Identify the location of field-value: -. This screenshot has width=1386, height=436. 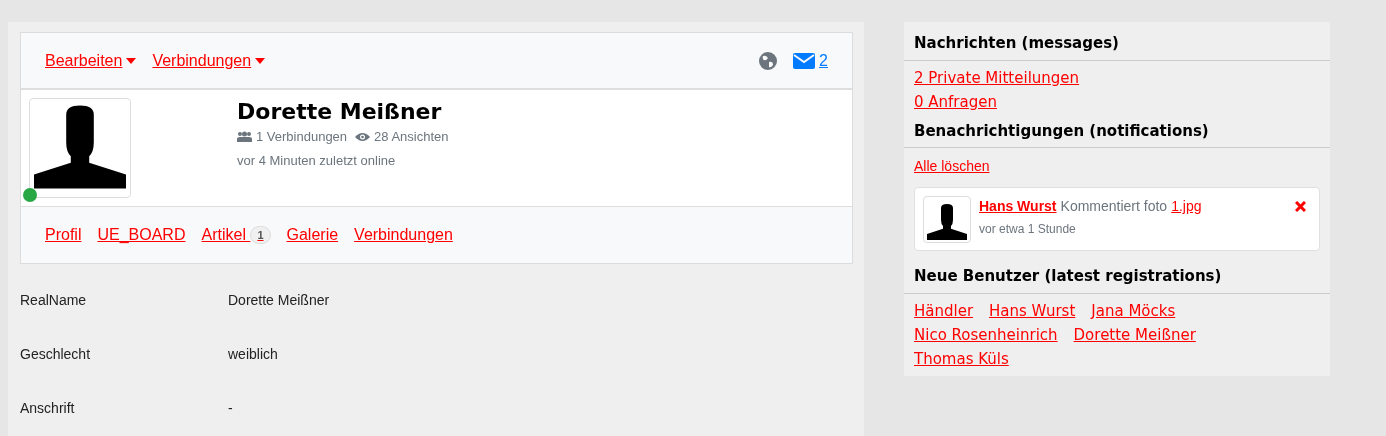
(230, 408).